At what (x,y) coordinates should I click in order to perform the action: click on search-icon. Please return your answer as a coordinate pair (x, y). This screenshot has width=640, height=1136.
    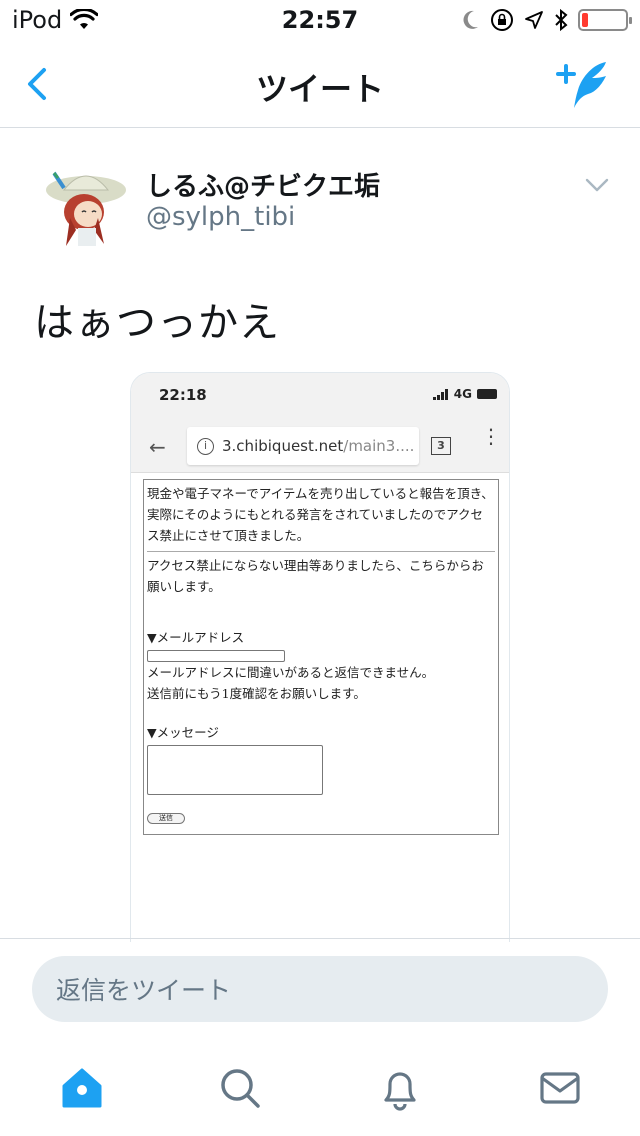
    Looking at the image, I should click on (240, 1088).